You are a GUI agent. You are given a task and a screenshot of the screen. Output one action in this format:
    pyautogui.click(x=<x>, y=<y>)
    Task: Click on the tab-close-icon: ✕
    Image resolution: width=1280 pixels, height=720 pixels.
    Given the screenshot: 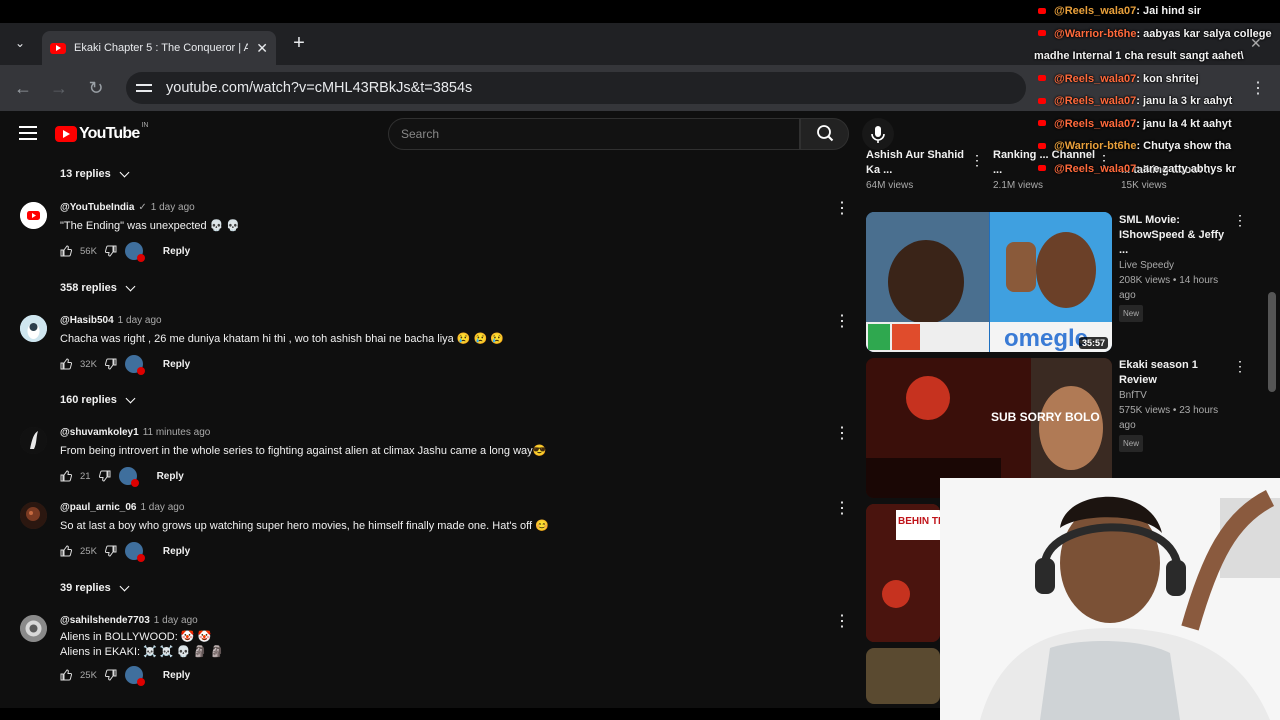 What is the action you would take?
    pyautogui.click(x=262, y=48)
    